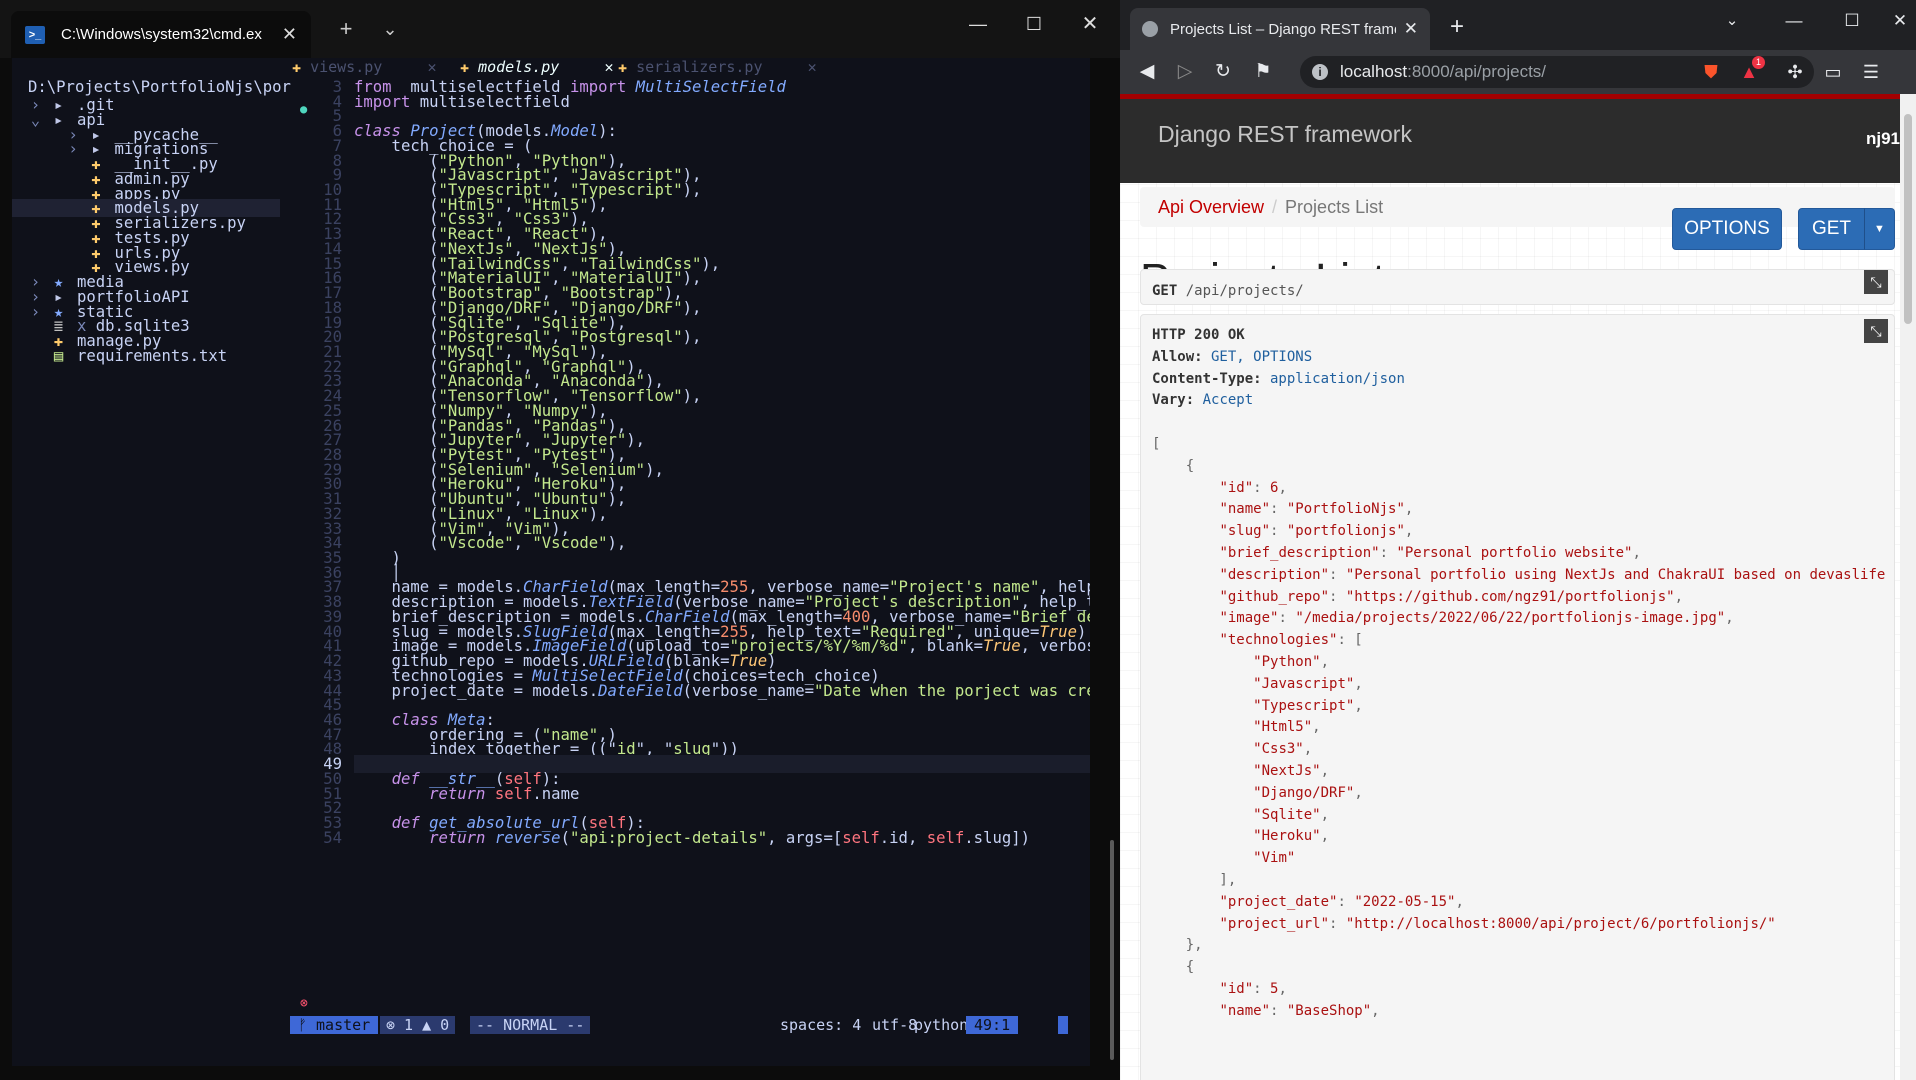 The image size is (1916, 1080). I want to click on response-header-value: Accept, so click(1224, 400).